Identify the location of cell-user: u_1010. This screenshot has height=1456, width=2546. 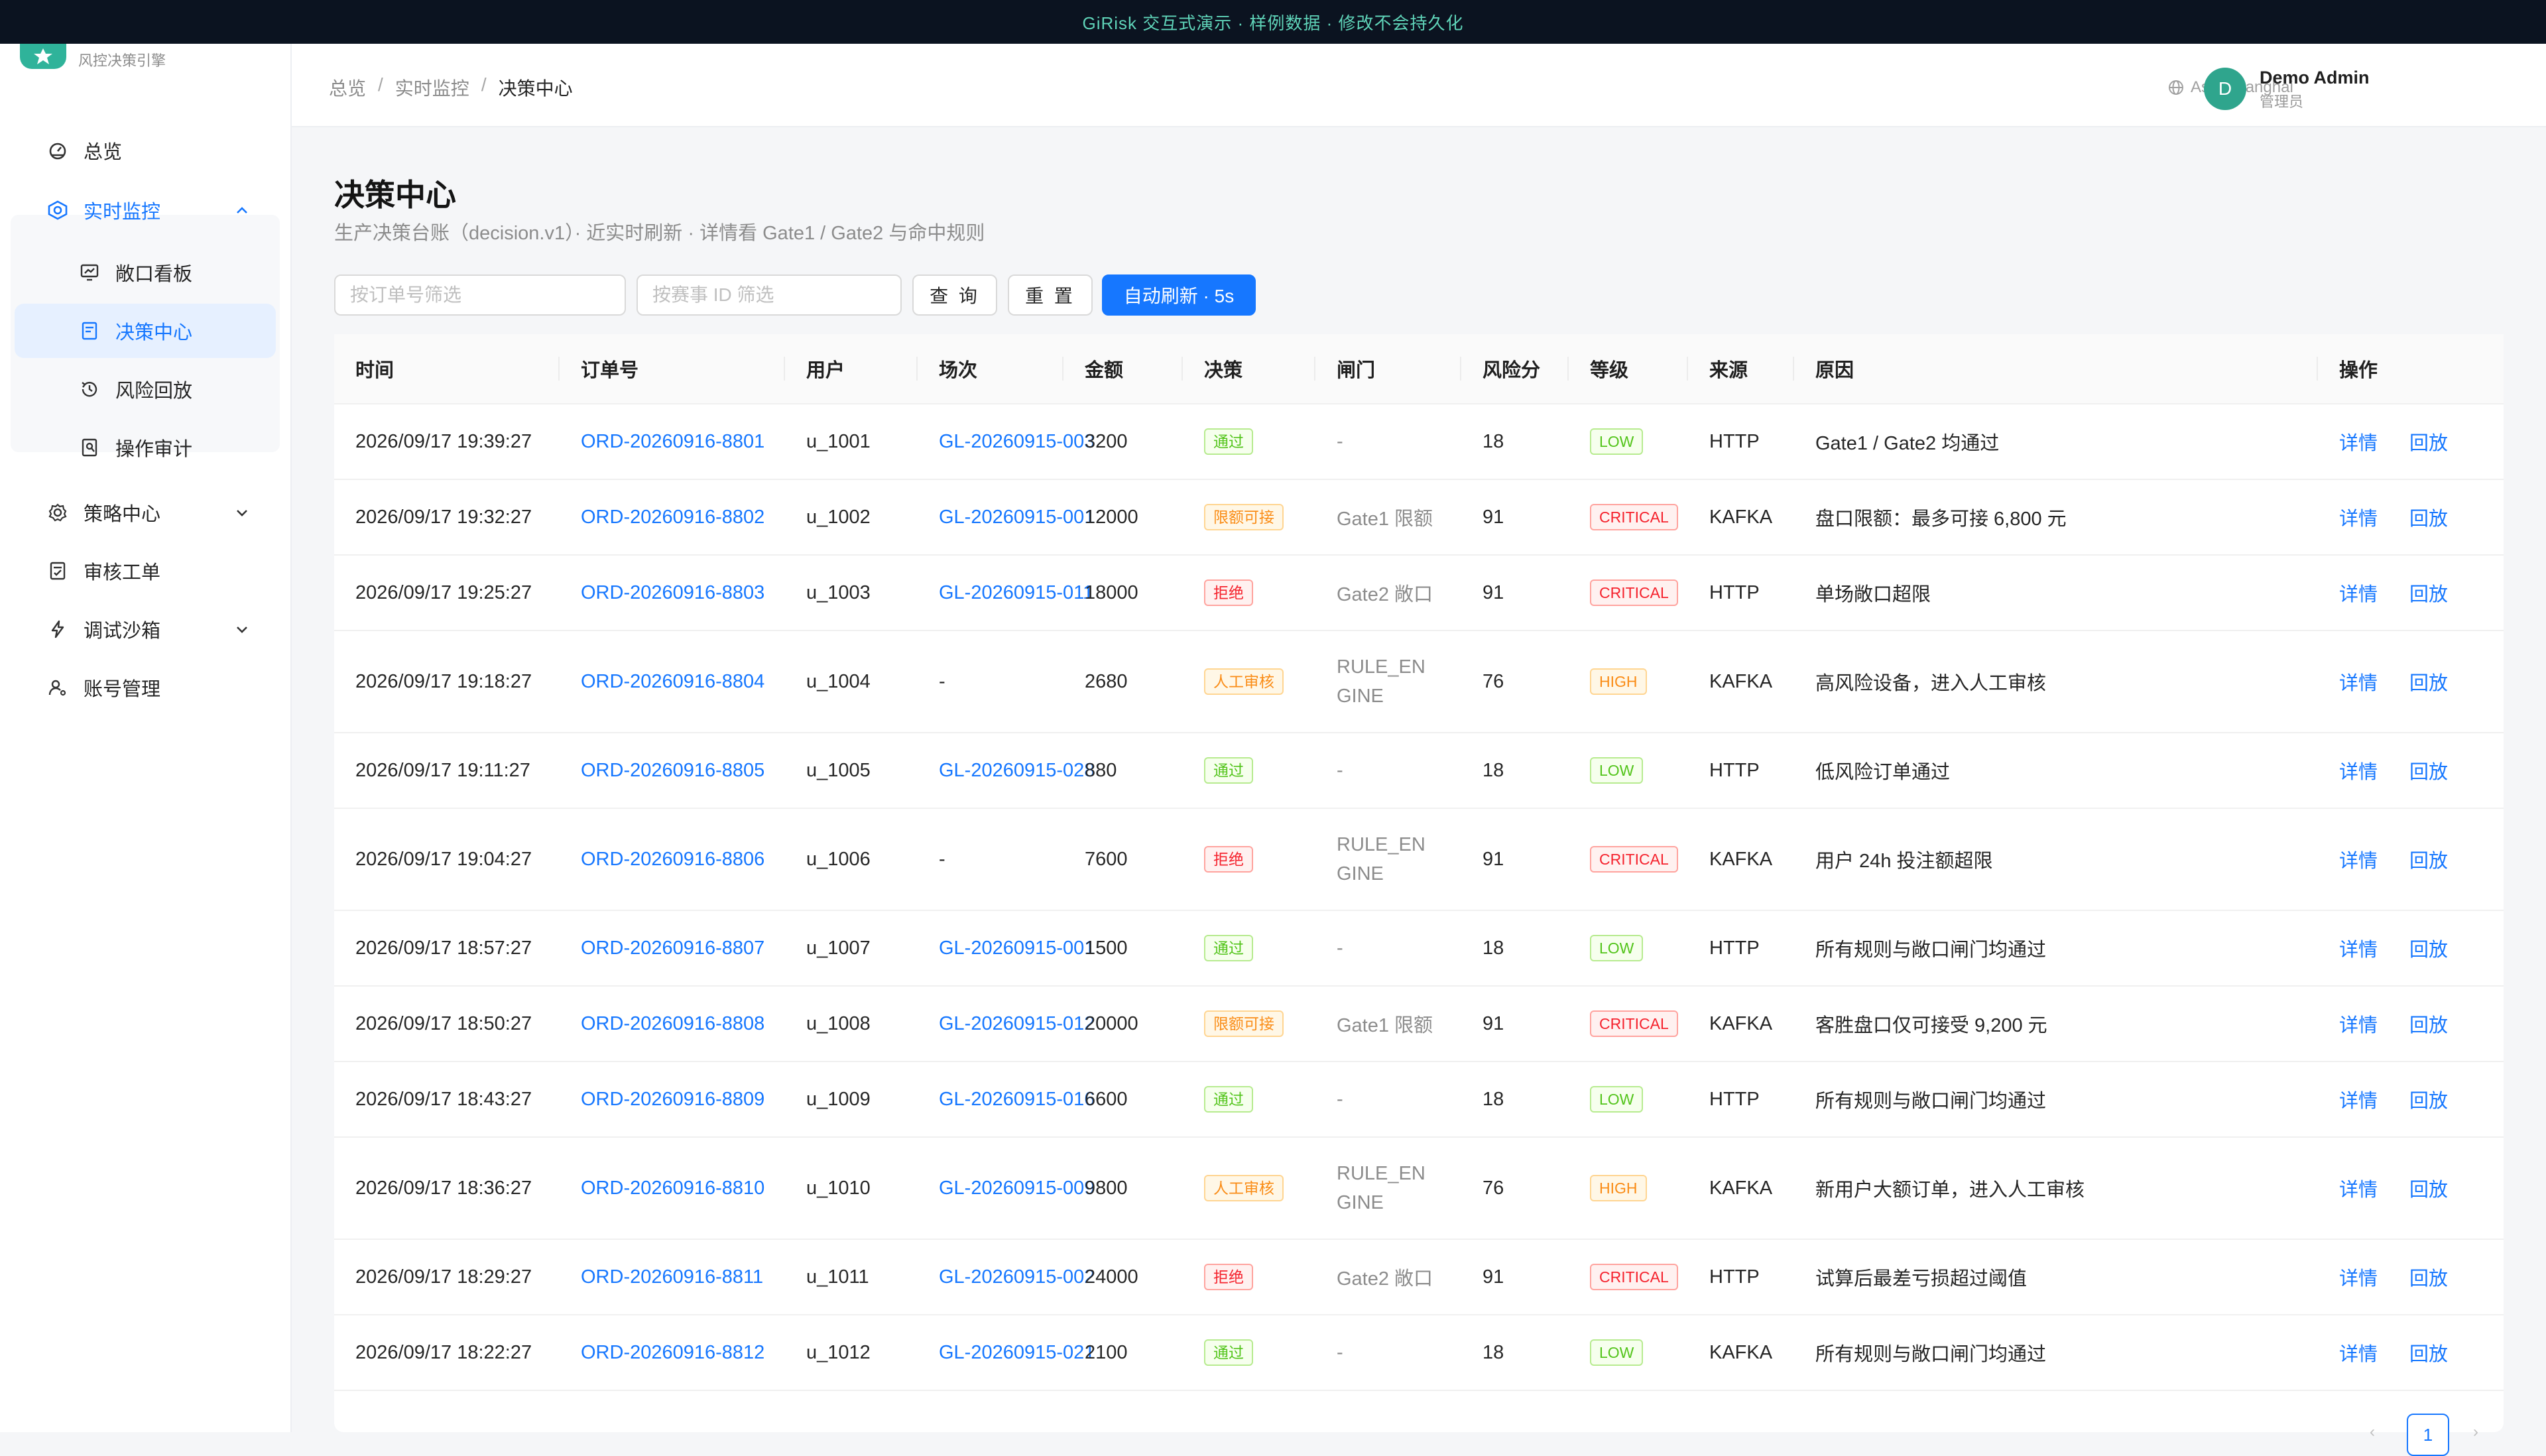
(851, 1188).